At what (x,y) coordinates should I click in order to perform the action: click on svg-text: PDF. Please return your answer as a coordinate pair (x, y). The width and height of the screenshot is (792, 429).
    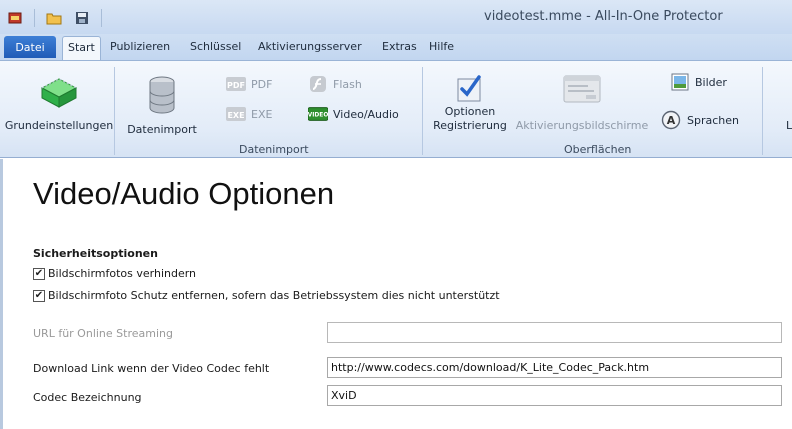
    Looking at the image, I should click on (236, 85).